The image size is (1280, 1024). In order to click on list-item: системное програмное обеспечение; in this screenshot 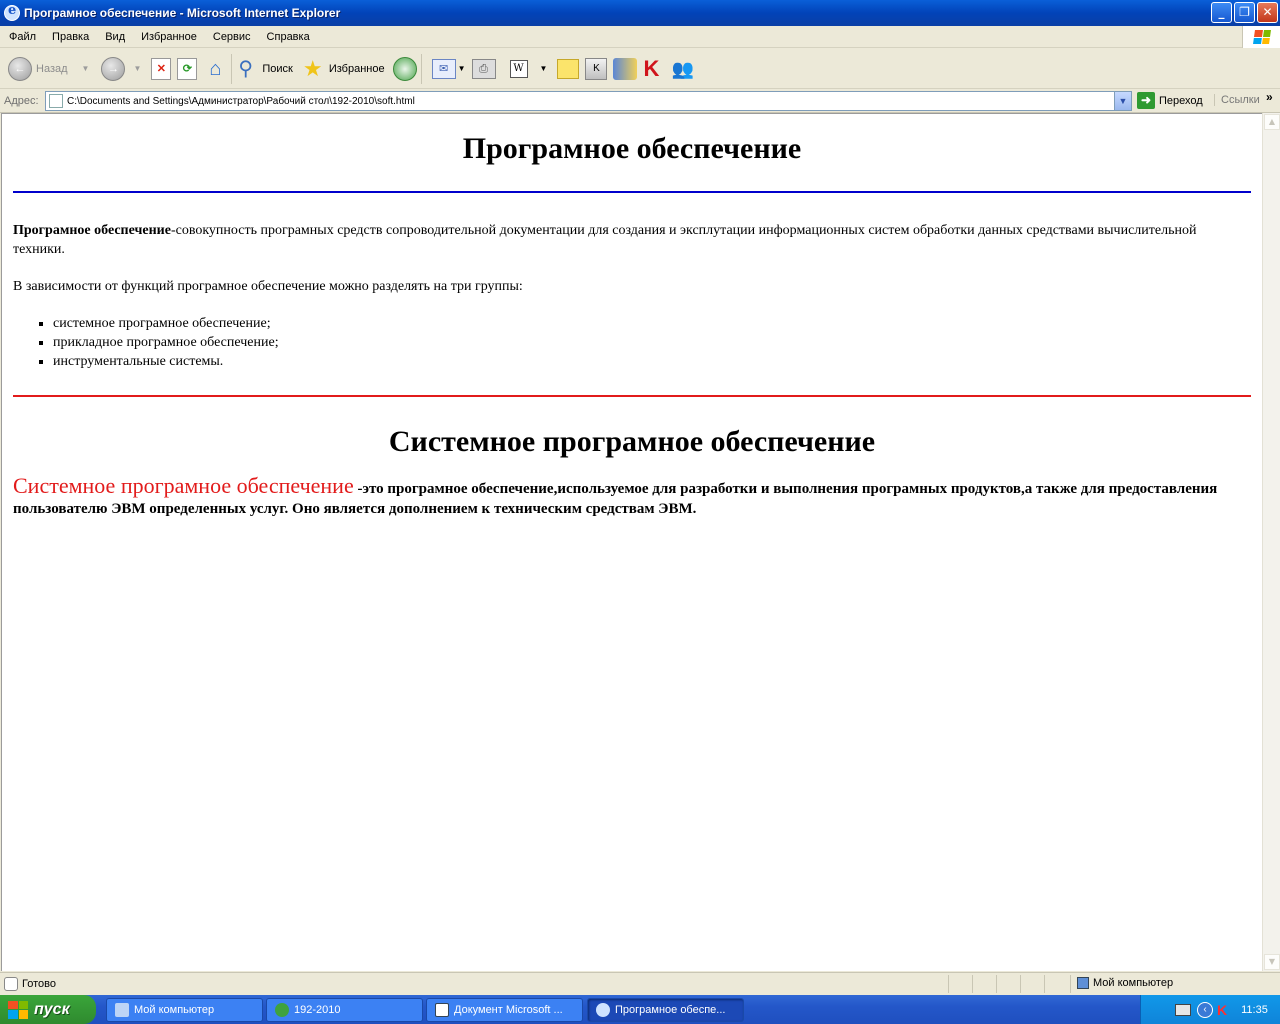, I will do `click(652, 323)`.